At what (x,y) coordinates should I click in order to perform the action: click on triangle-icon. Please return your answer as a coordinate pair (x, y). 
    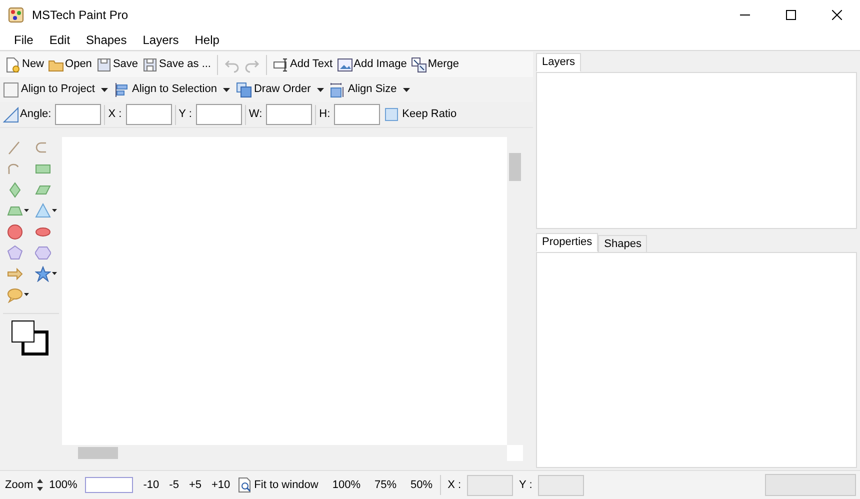
    Looking at the image, I should click on (43, 210).